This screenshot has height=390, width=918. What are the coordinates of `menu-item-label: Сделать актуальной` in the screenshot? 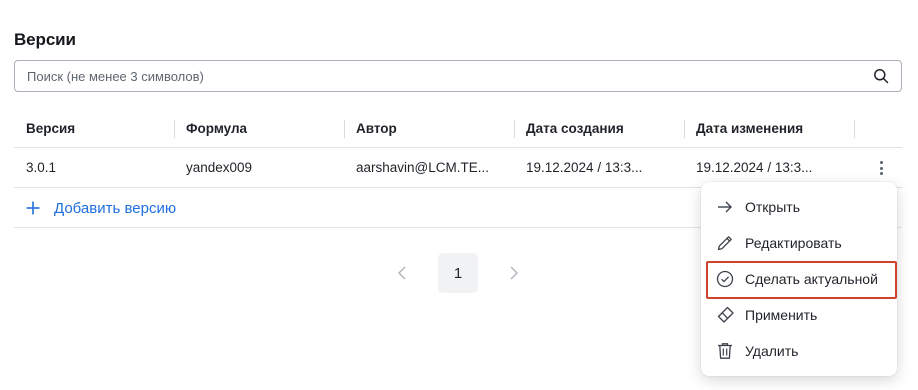 It's located at (811, 279).